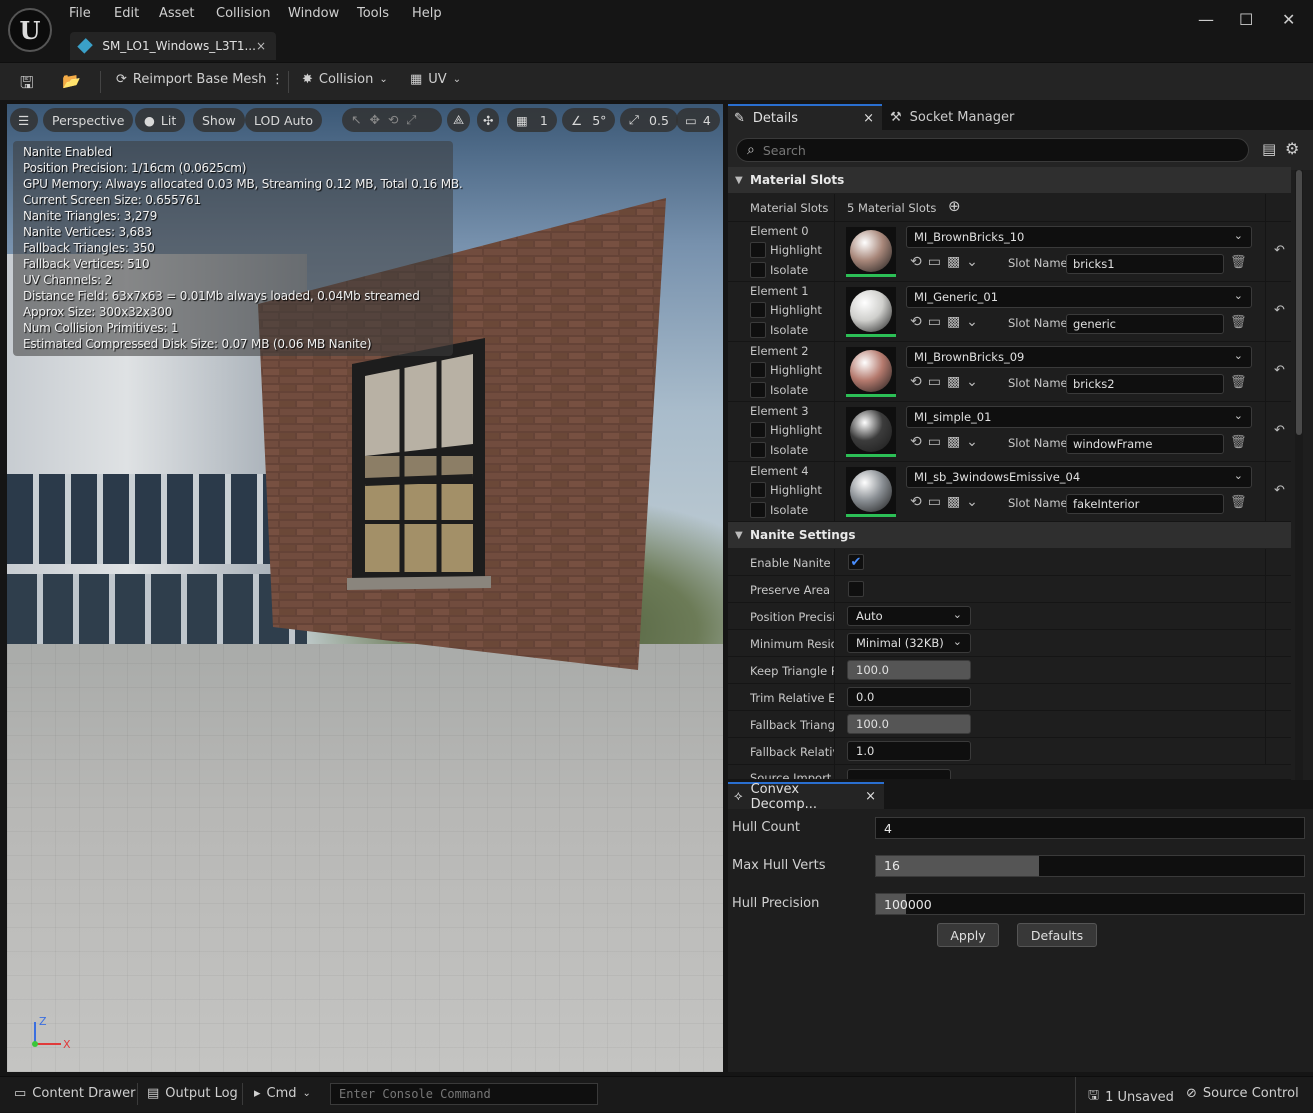 Image resolution: width=1313 pixels, height=1113 pixels. I want to click on convex-decomposition-tab: ⟡ Convex Decomp... ×, so click(806, 797).